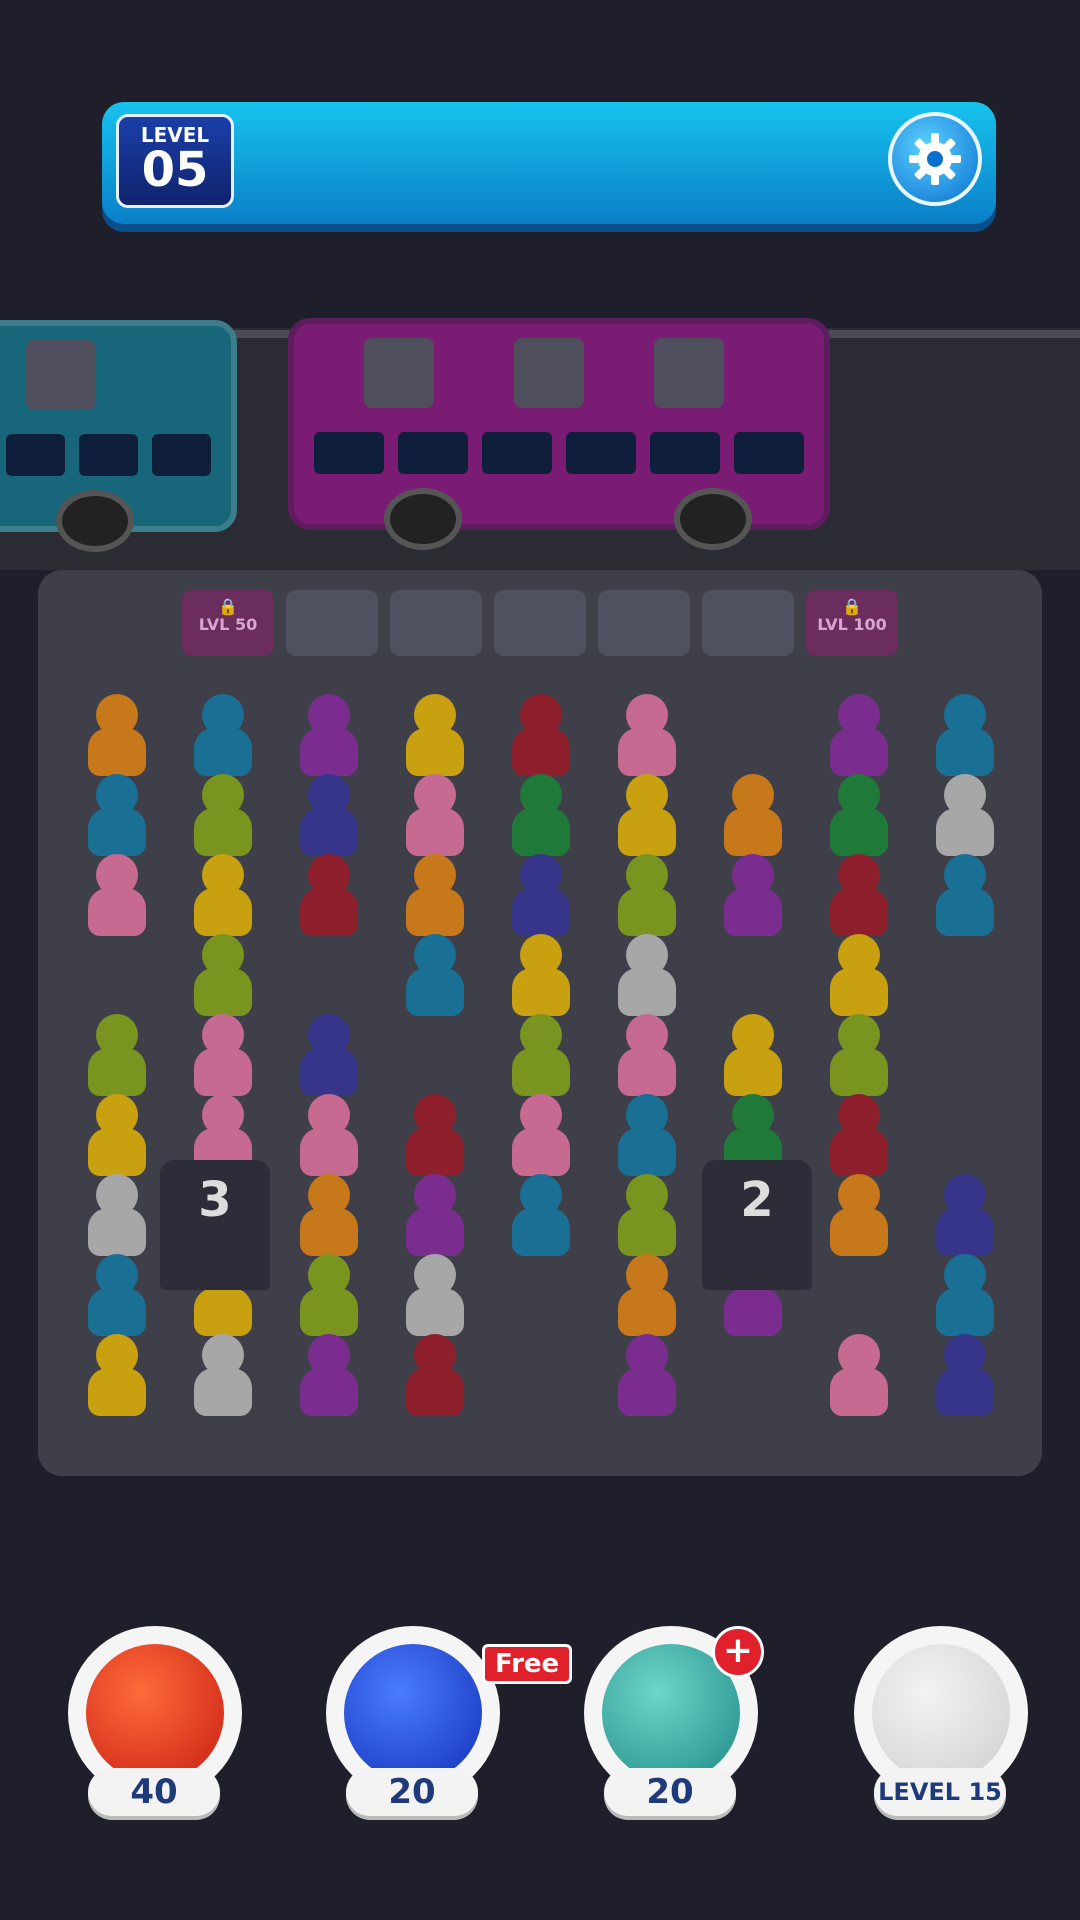 This screenshot has height=1920, width=1080. What do you see at coordinates (527, 1664) in the screenshot?
I see `free-tag: Free` at bounding box center [527, 1664].